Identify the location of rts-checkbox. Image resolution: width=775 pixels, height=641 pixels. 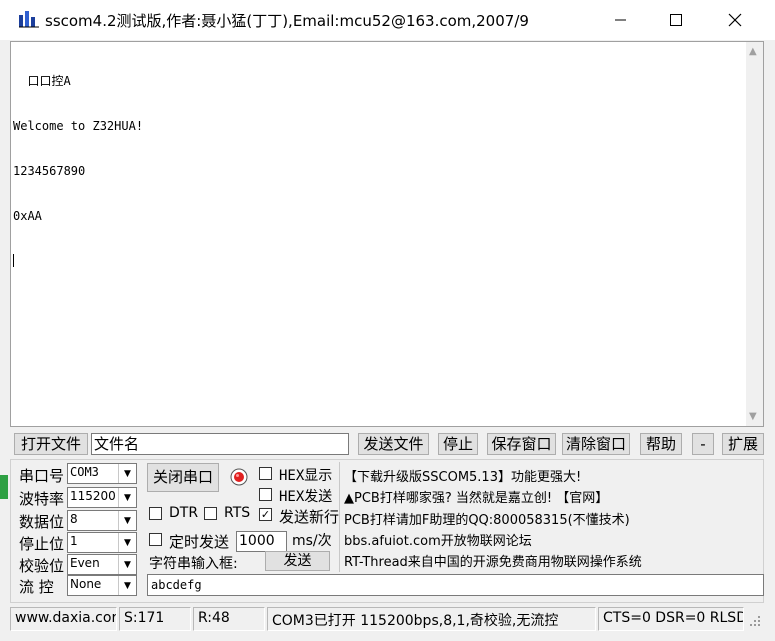
(210, 513).